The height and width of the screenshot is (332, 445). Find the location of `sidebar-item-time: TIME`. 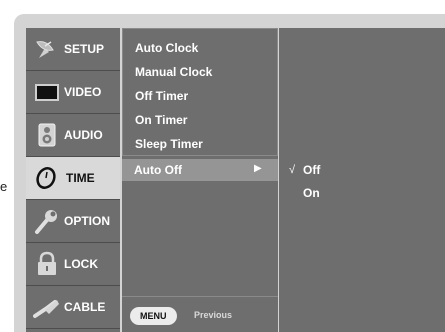

sidebar-item-time: TIME is located at coordinates (73, 178).